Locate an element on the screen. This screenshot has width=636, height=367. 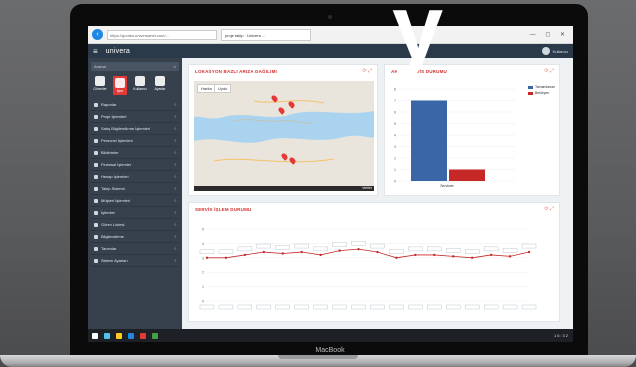
camera-icon is located at coordinates (330, 17).